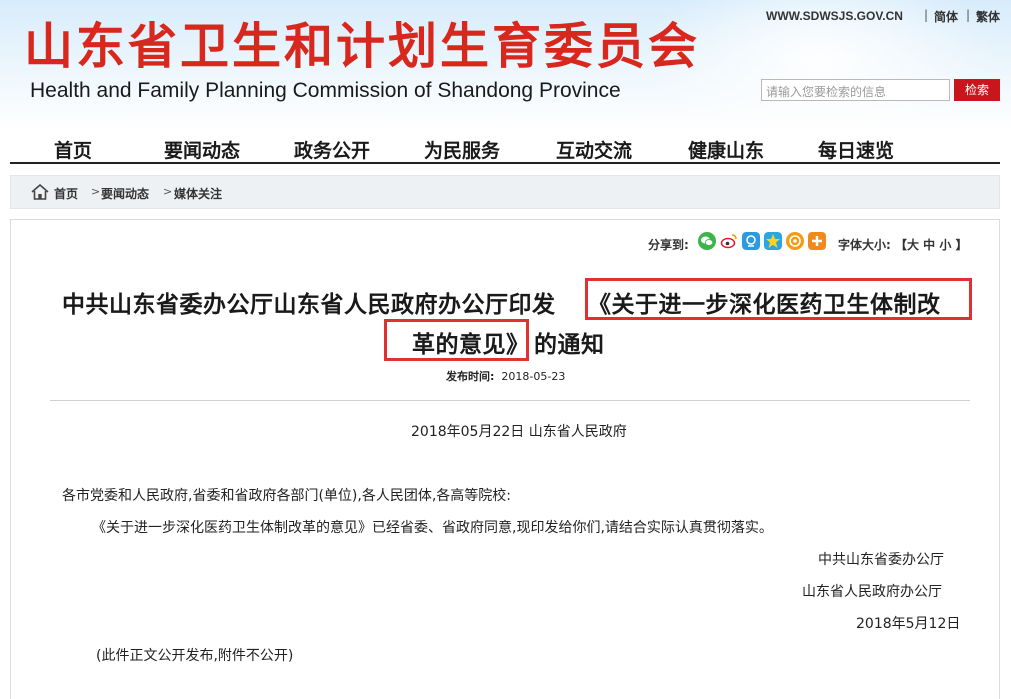 The height and width of the screenshot is (699, 1011). Describe the element at coordinates (66, 193) in the screenshot. I see `breadcrumb-home: 首页` at that location.